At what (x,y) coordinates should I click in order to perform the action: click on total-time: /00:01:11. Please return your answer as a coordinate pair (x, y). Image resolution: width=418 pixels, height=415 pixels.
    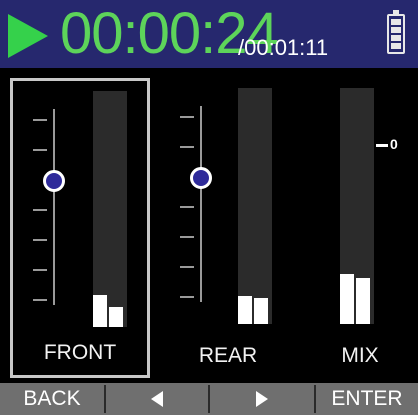
    Looking at the image, I should click on (283, 47).